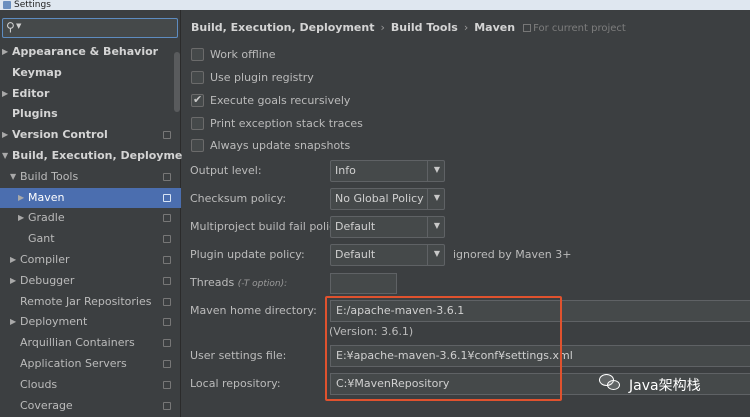 Image resolution: width=750 pixels, height=417 pixels. I want to click on sidebar-item-coverage: Coverage, so click(90, 406).